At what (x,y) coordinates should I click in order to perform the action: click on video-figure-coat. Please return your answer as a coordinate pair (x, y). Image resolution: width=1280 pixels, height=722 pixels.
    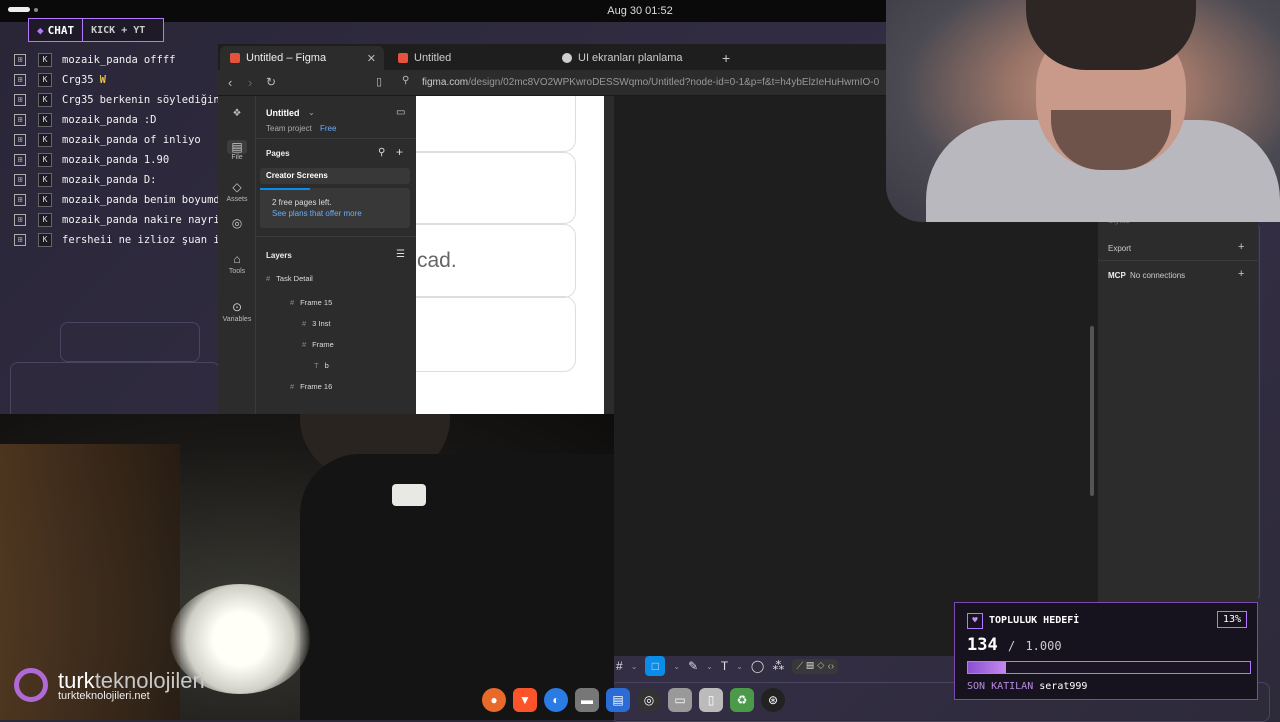
    Looking at the image, I should click on (457, 587).